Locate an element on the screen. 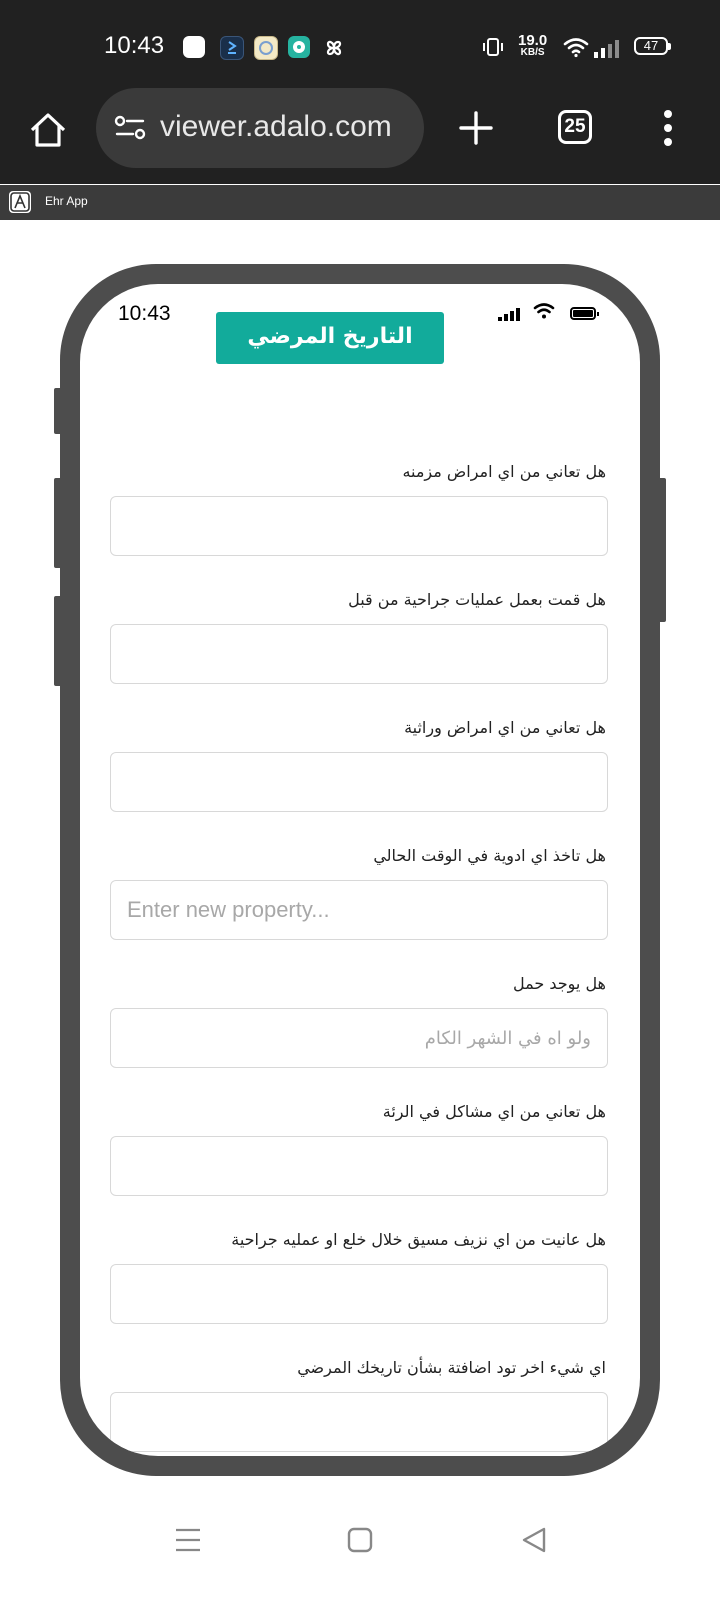 Image resolution: width=720 pixels, height=1600 pixels. network-speed-unit: KB/S is located at coordinates (532, 52).